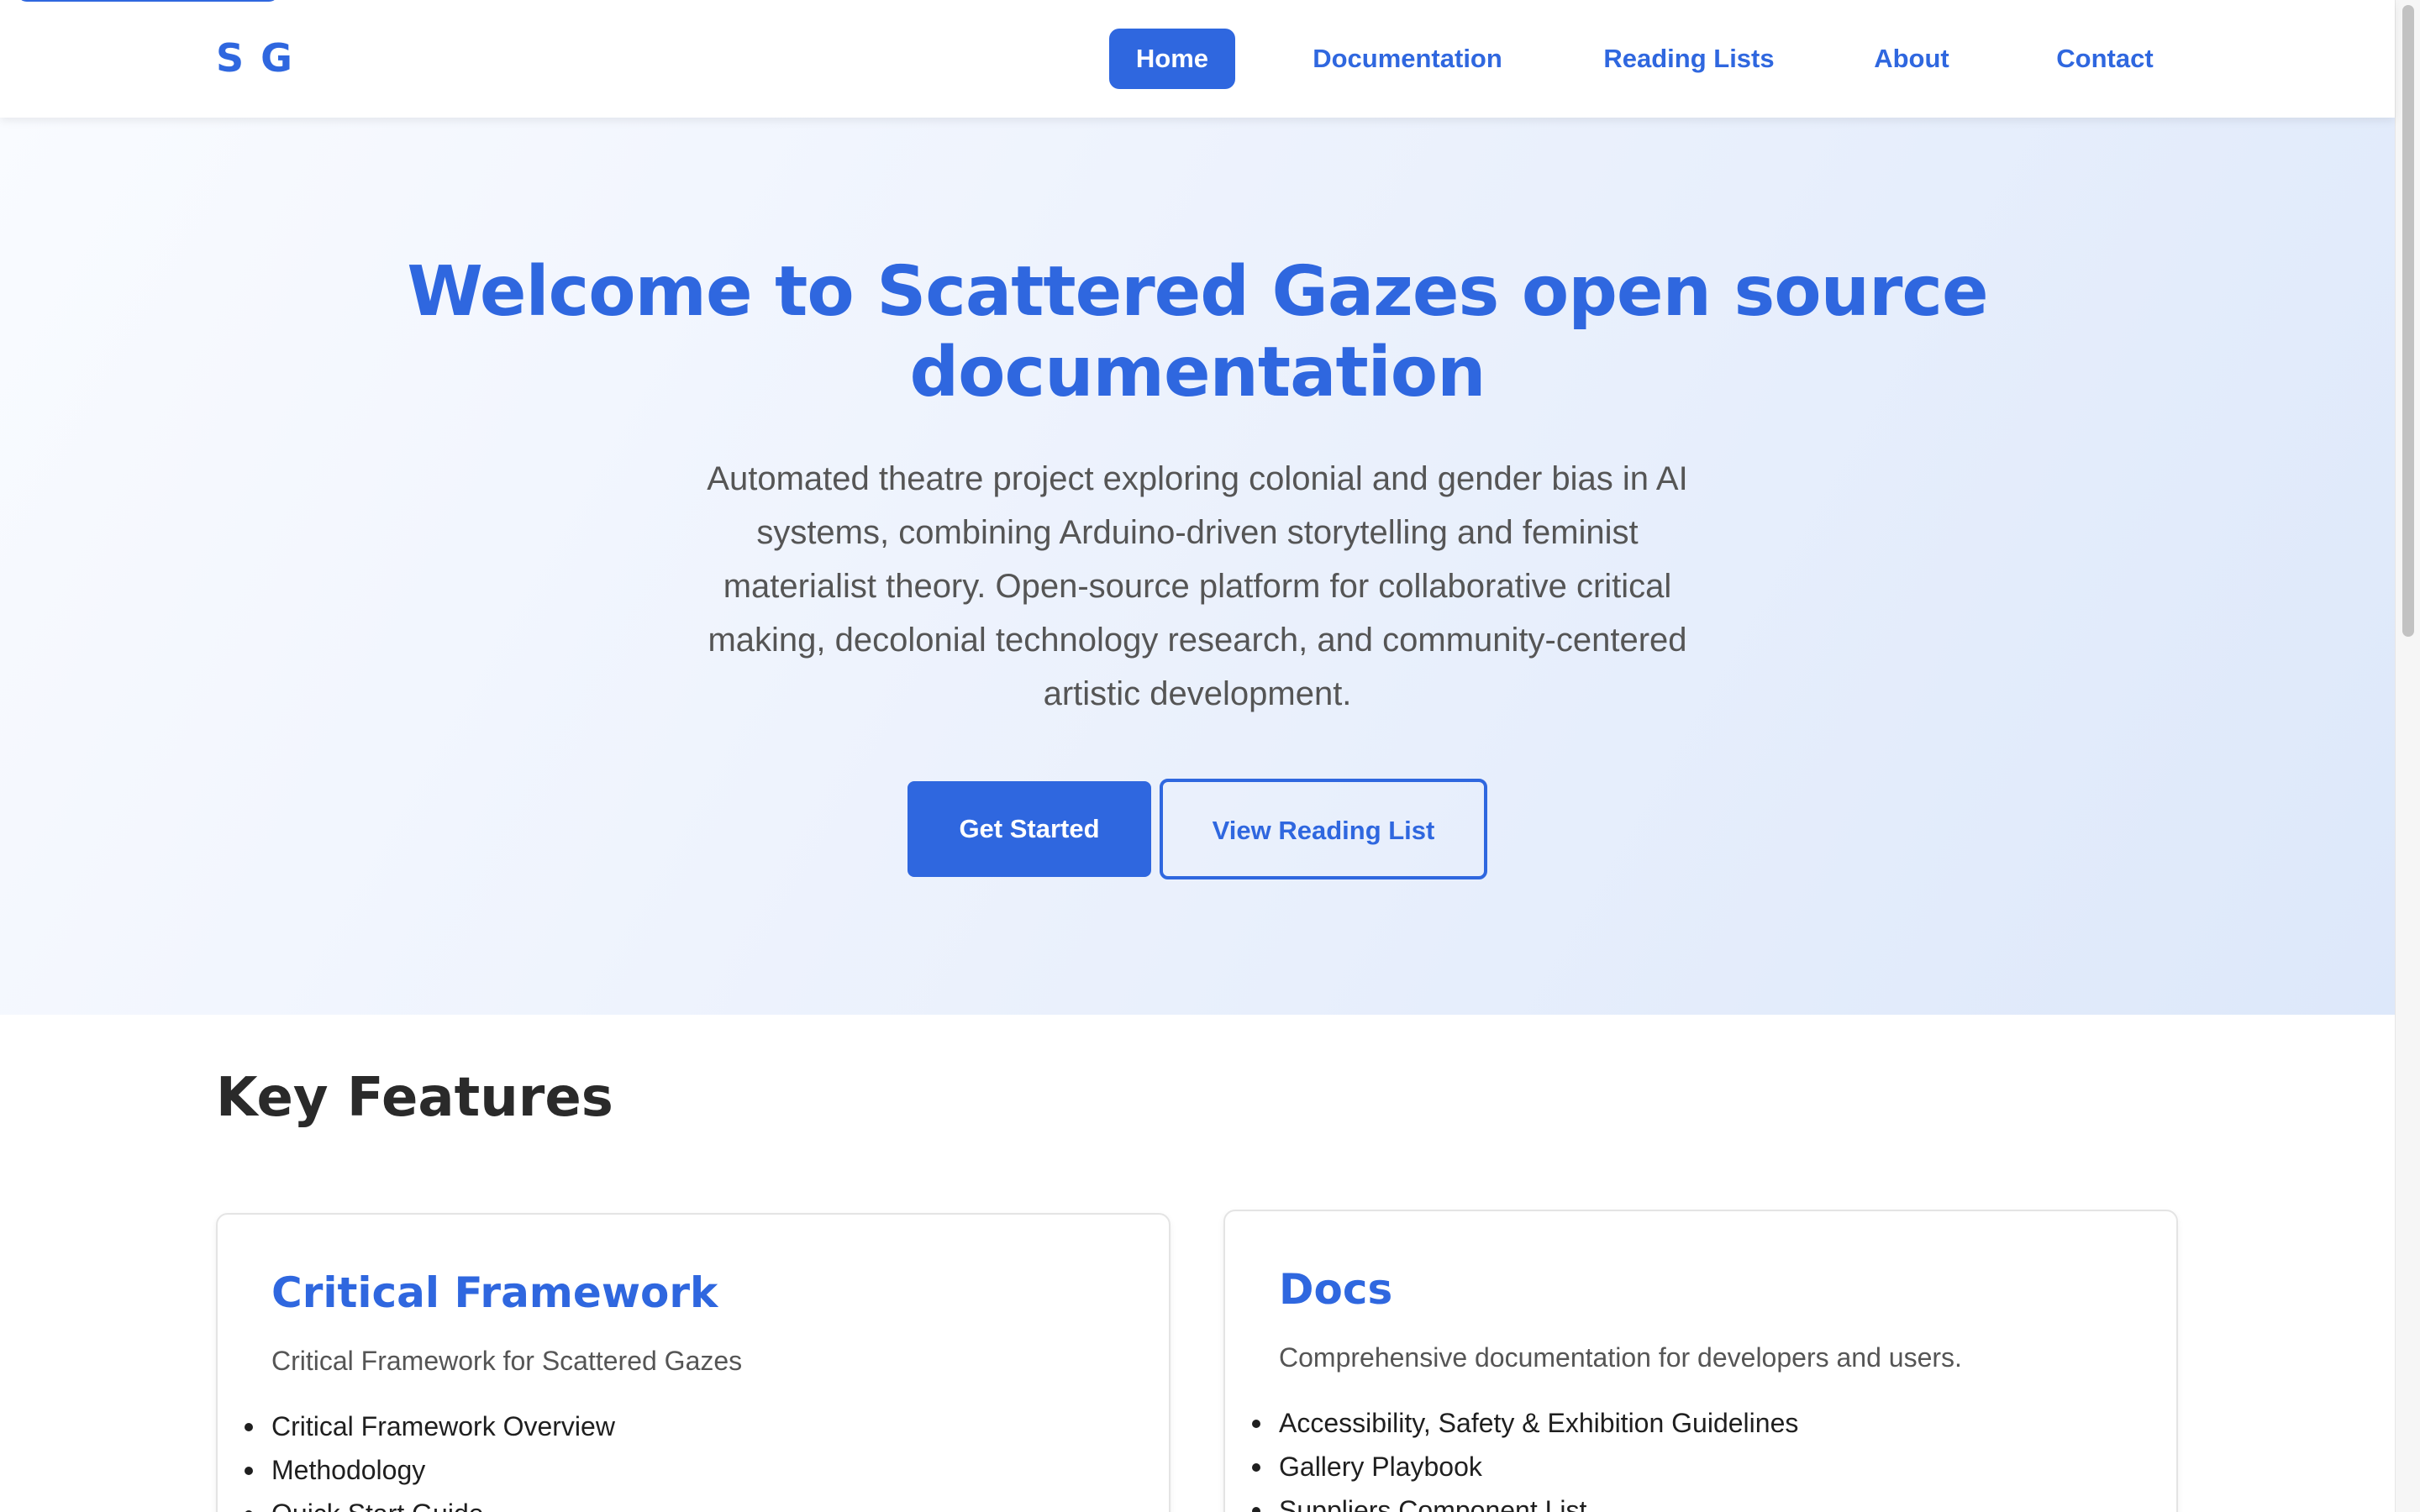 The width and height of the screenshot is (2420, 1512). What do you see at coordinates (1336, 1289) in the screenshot?
I see `card-title: Docs` at bounding box center [1336, 1289].